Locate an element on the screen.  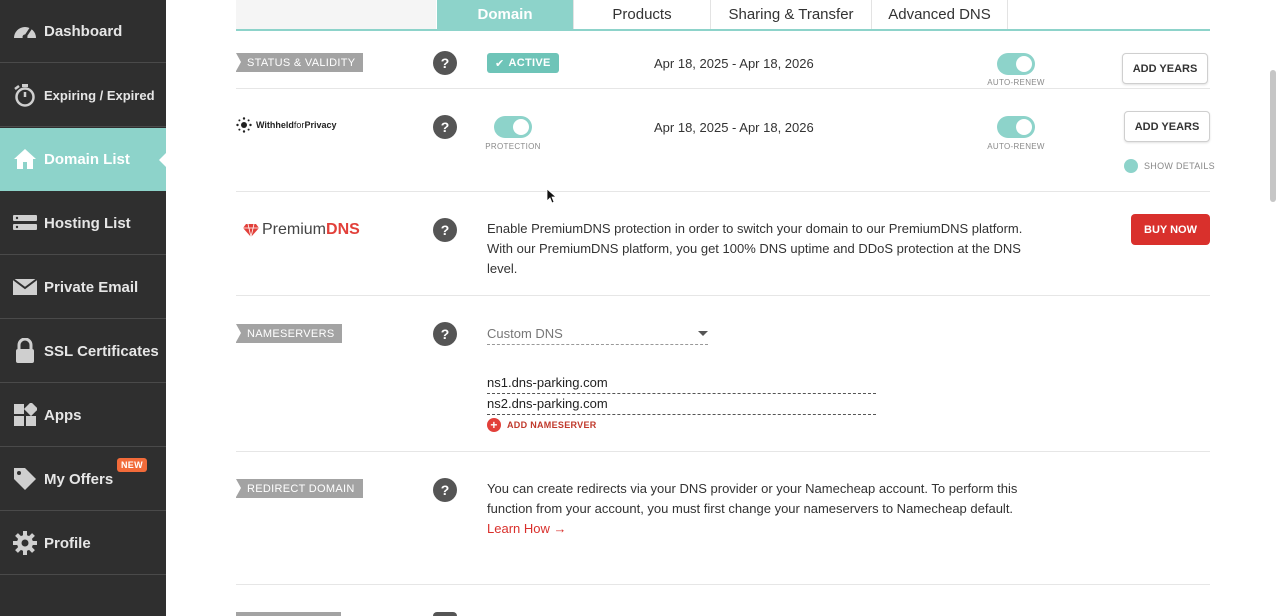
nameservers-section-tag: NAMESERVERS is located at coordinates (289, 333).